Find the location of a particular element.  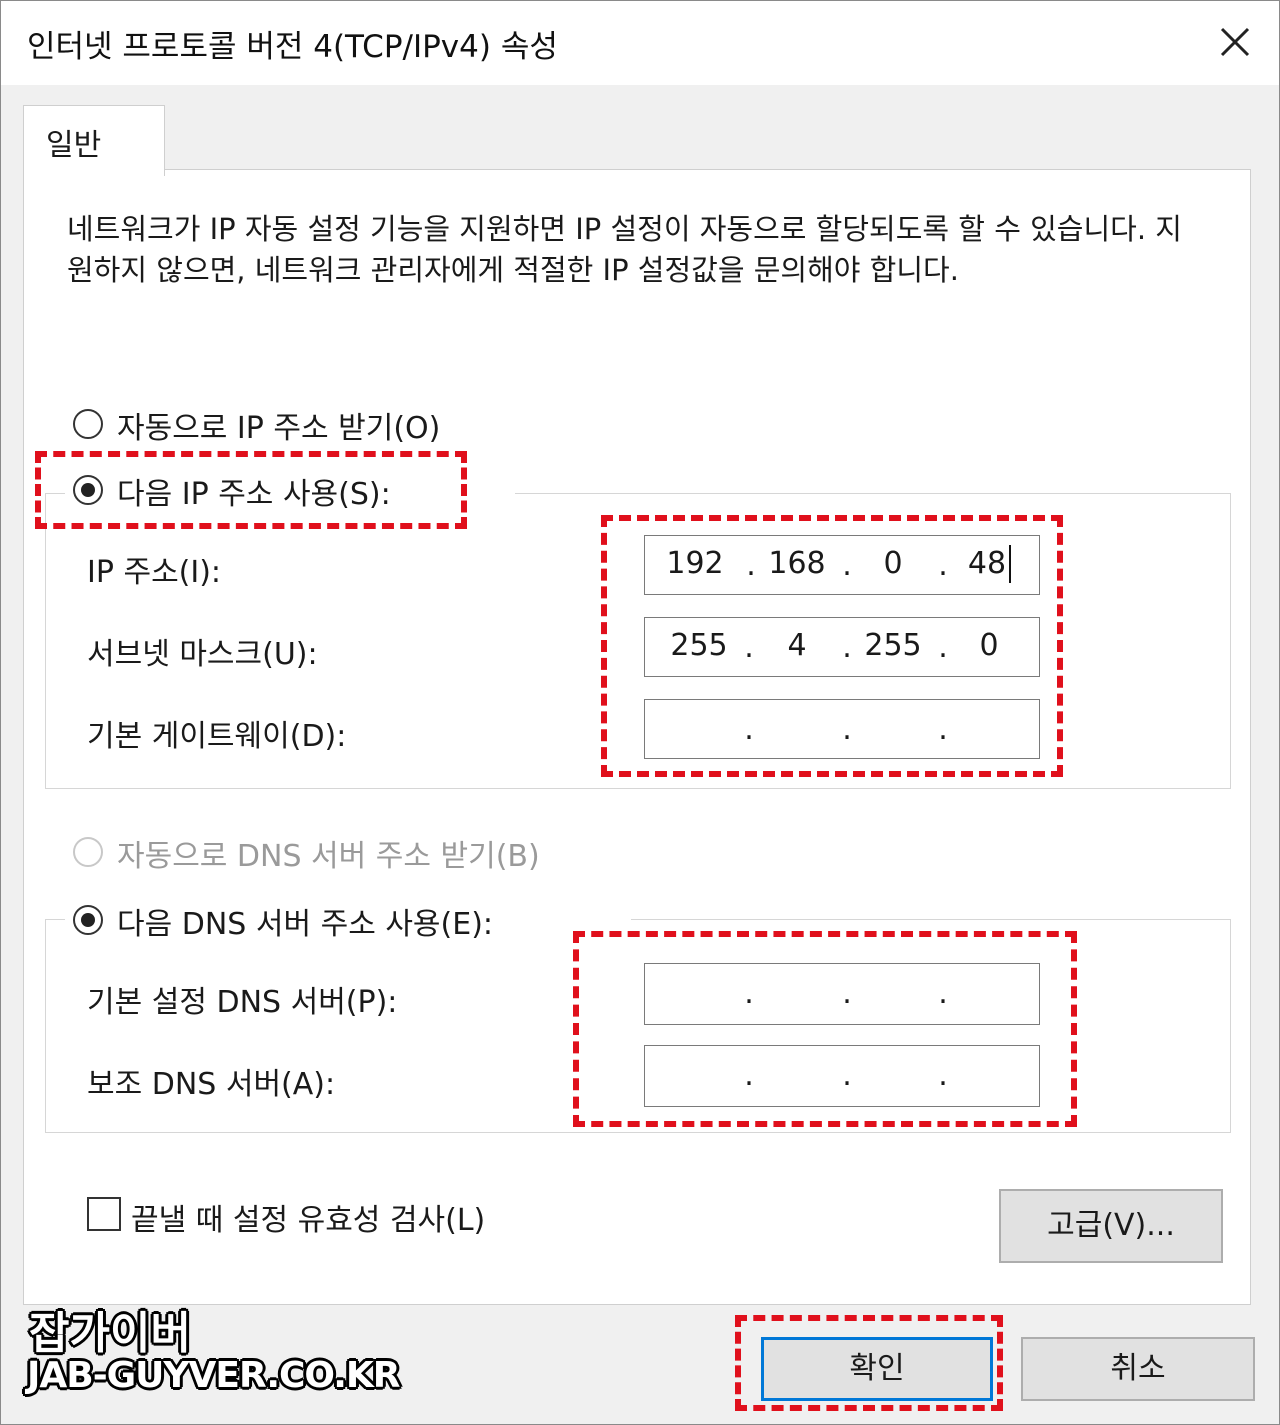

title-bar: 인터넷 프로토콜 버전 4(TCP/IPv4) 속성 is located at coordinates (640, 43).